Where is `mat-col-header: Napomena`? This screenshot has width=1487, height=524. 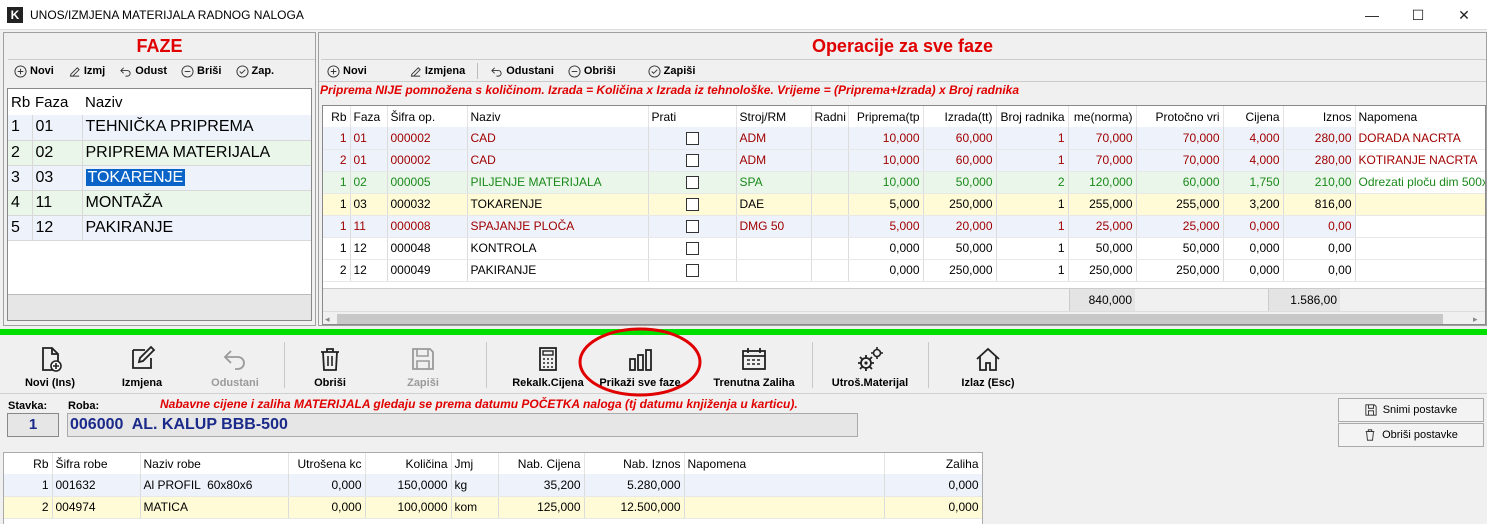
mat-col-header: Napomena is located at coordinates (784, 463).